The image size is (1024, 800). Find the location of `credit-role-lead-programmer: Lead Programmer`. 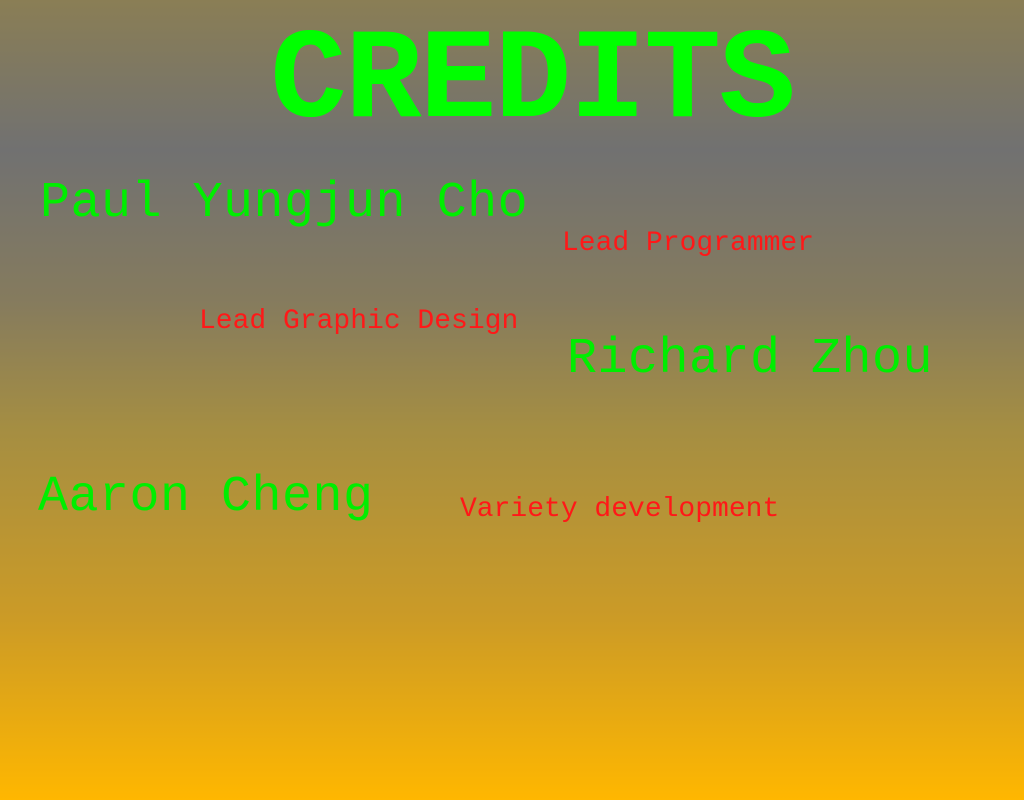

credit-role-lead-programmer: Lead Programmer is located at coordinates (688, 243).